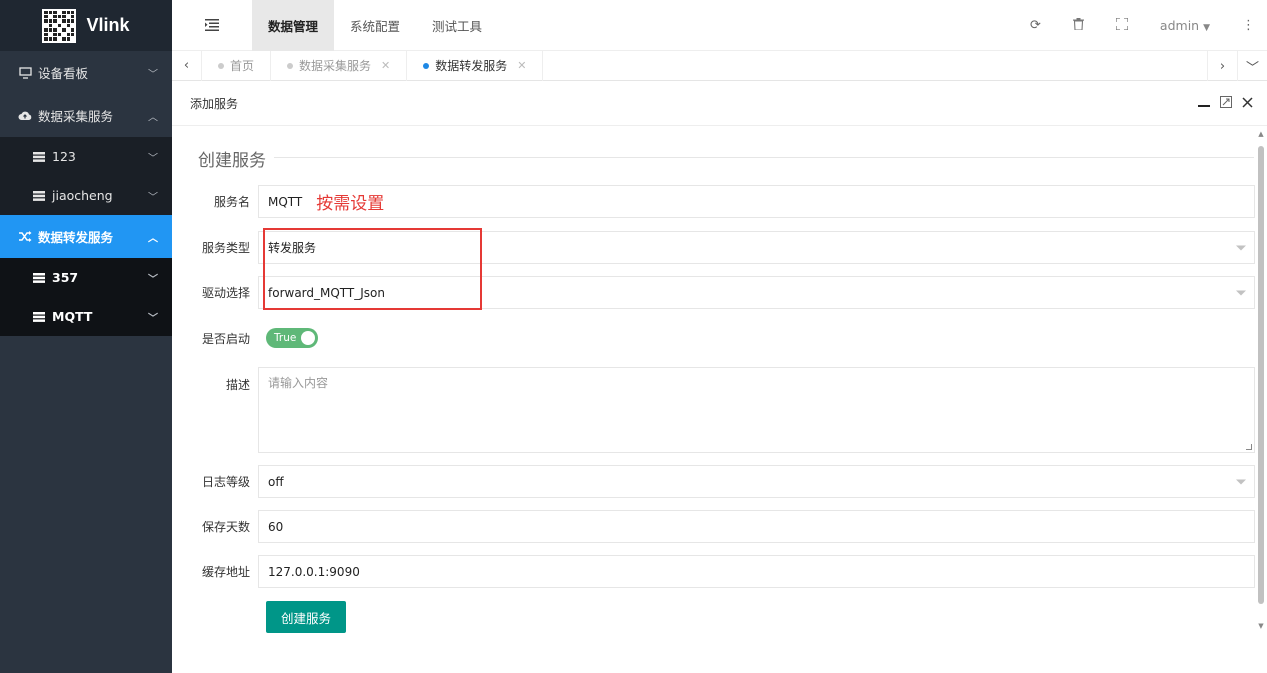 The image size is (1267, 673). Describe the element at coordinates (1122, 25) in the screenshot. I see `fullscreen-icon` at that location.